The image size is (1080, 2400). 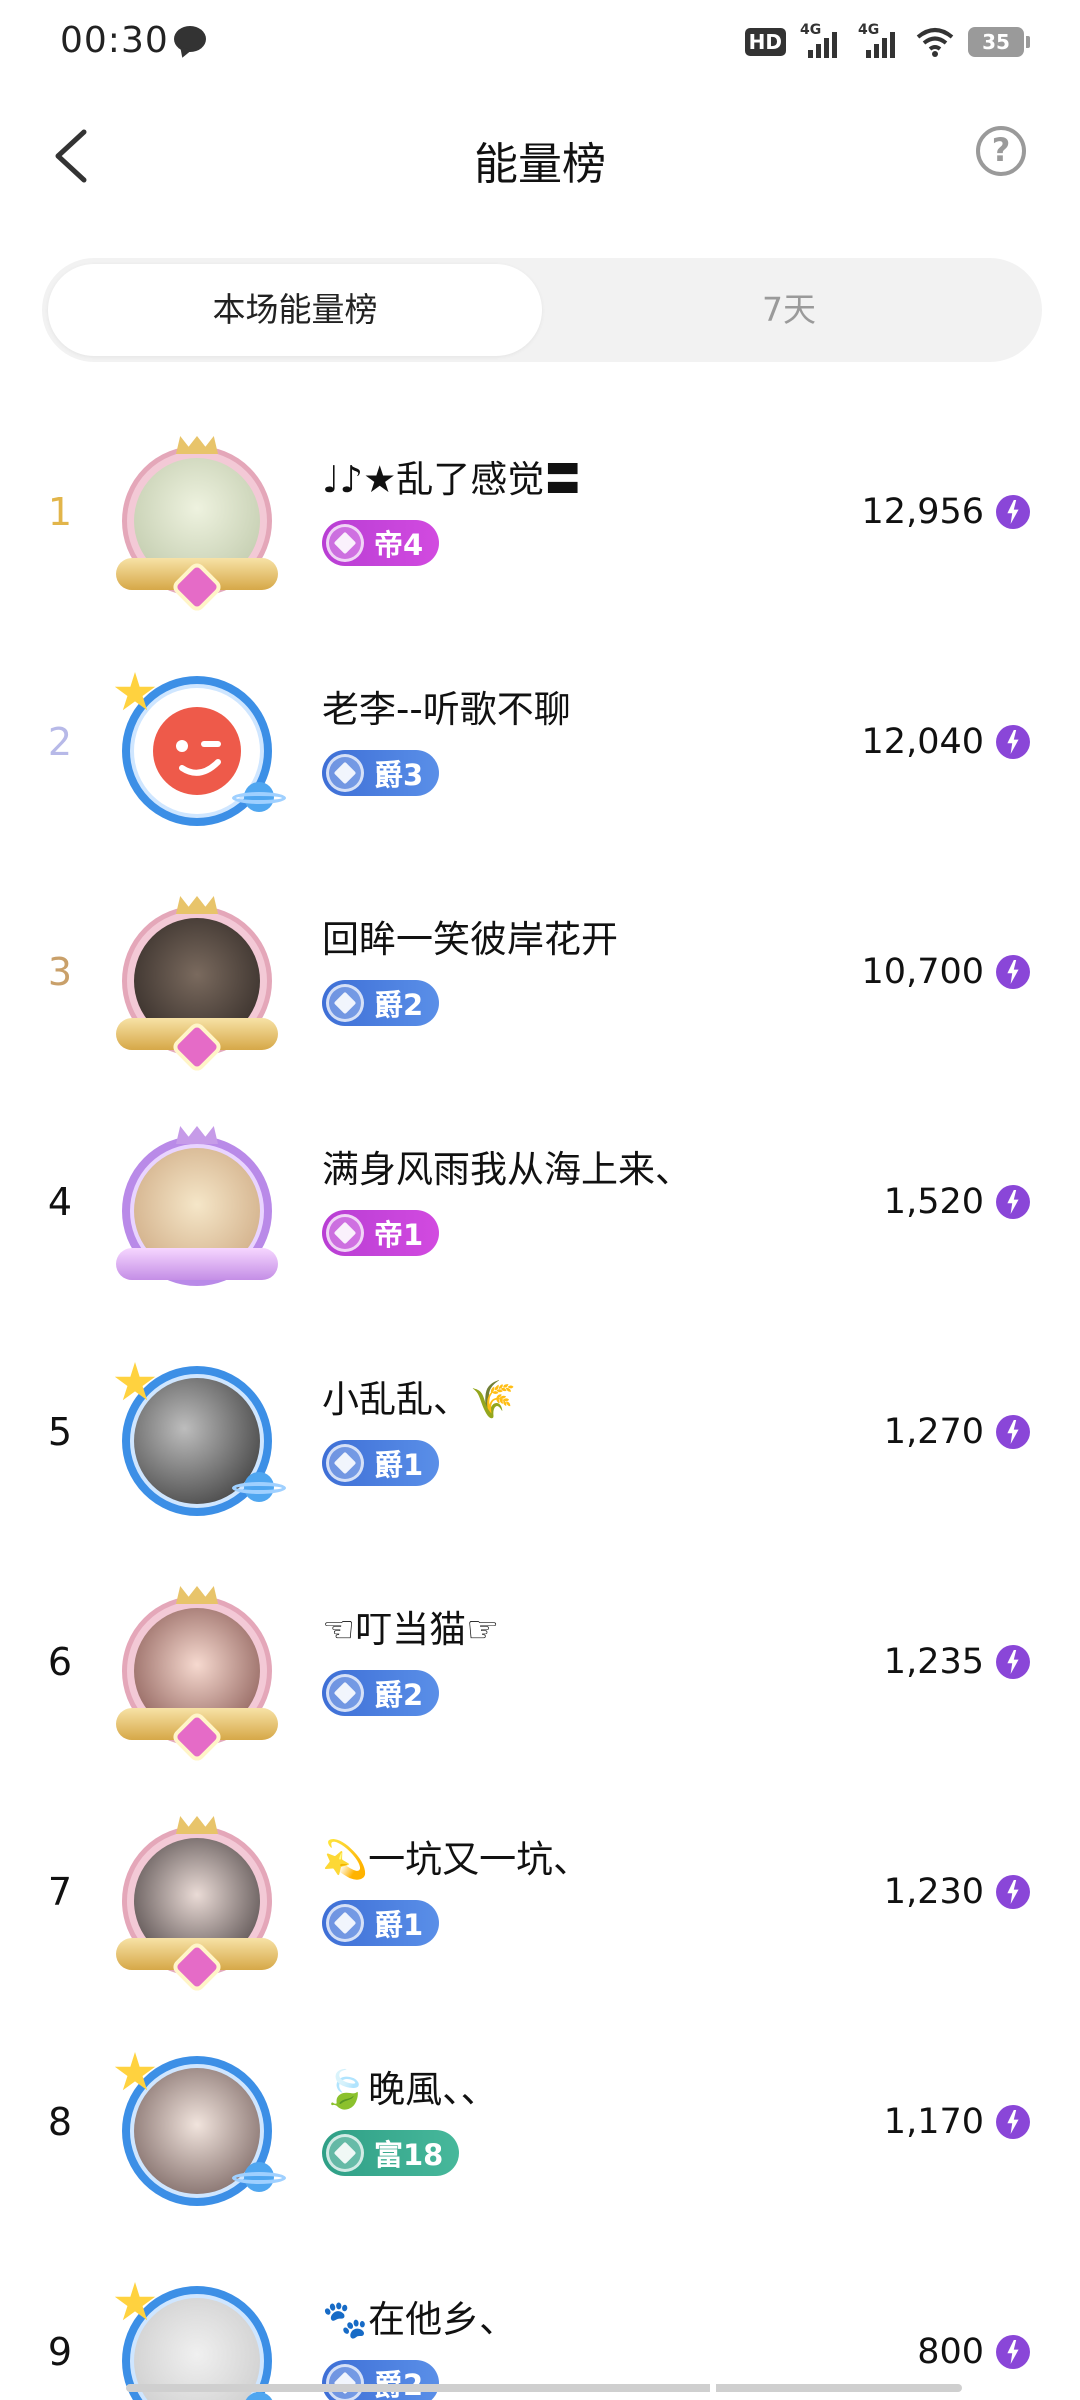 What do you see at coordinates (933, 1432) in the screenshot?
I see `score-value: 1,270` at bounding box center [933, 1432].